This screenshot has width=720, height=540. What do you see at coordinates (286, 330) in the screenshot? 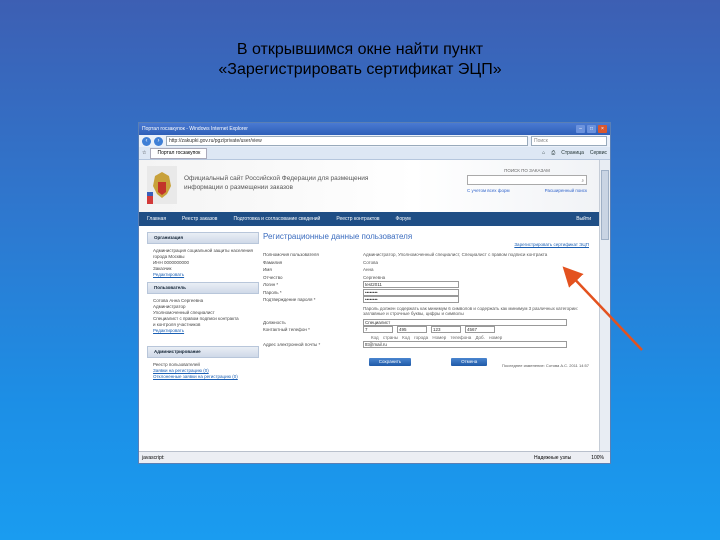
I see `phone-label: Контактный телефон *` at bounding box center [286, 330].